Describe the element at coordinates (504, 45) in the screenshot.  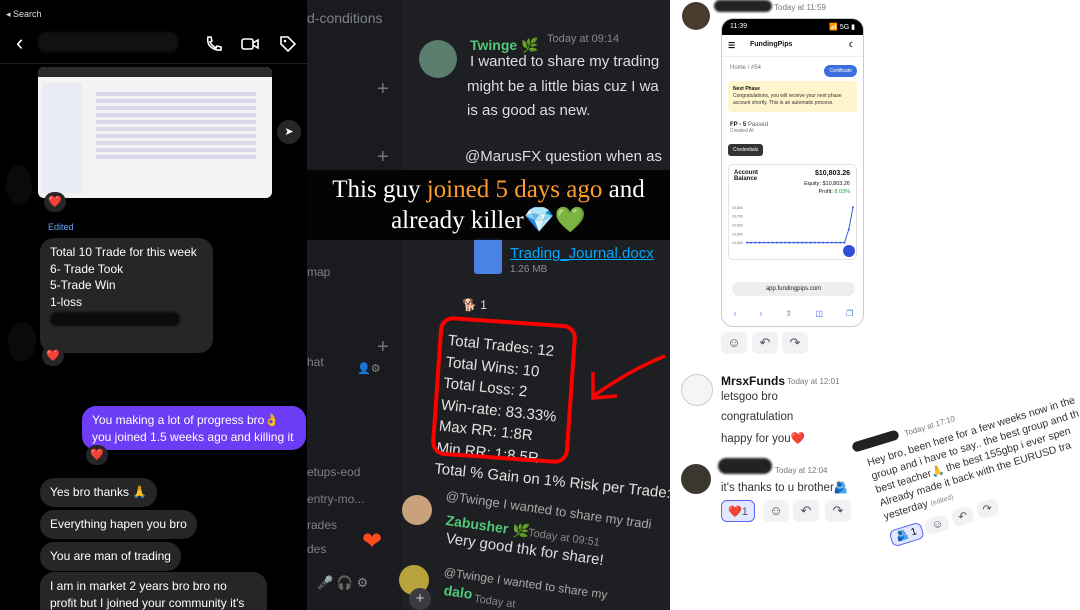
I see `username: Twinge 🌿` at that location.